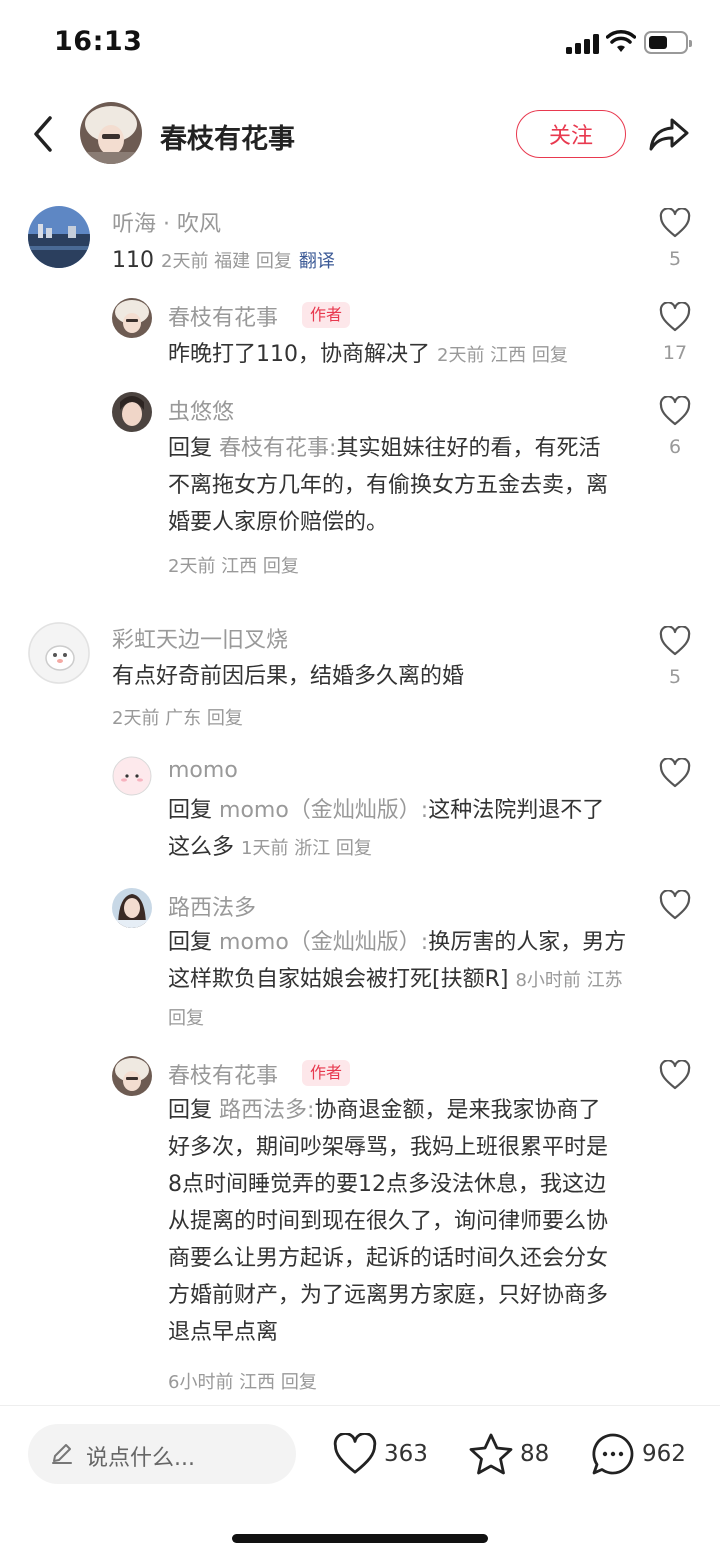 The height and width of the screenshot is (1558, 720). I want to click on like-button: 6, so click(675, 427).